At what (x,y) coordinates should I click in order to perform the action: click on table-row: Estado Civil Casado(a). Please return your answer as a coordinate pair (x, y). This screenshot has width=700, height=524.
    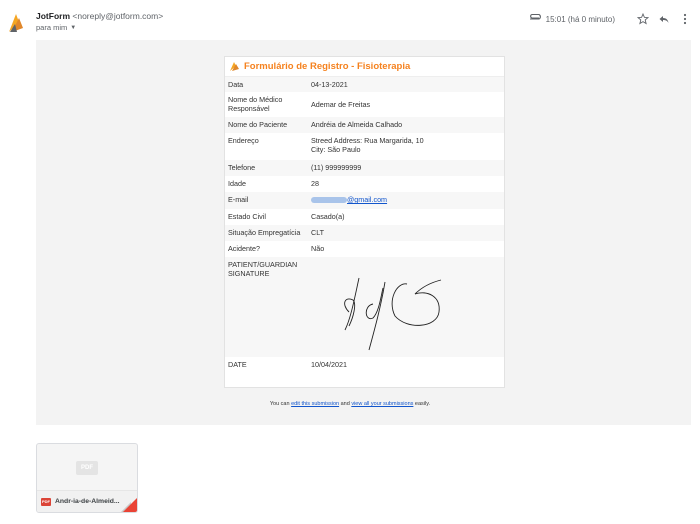
    Looking at the image, I should click on (364, 217).